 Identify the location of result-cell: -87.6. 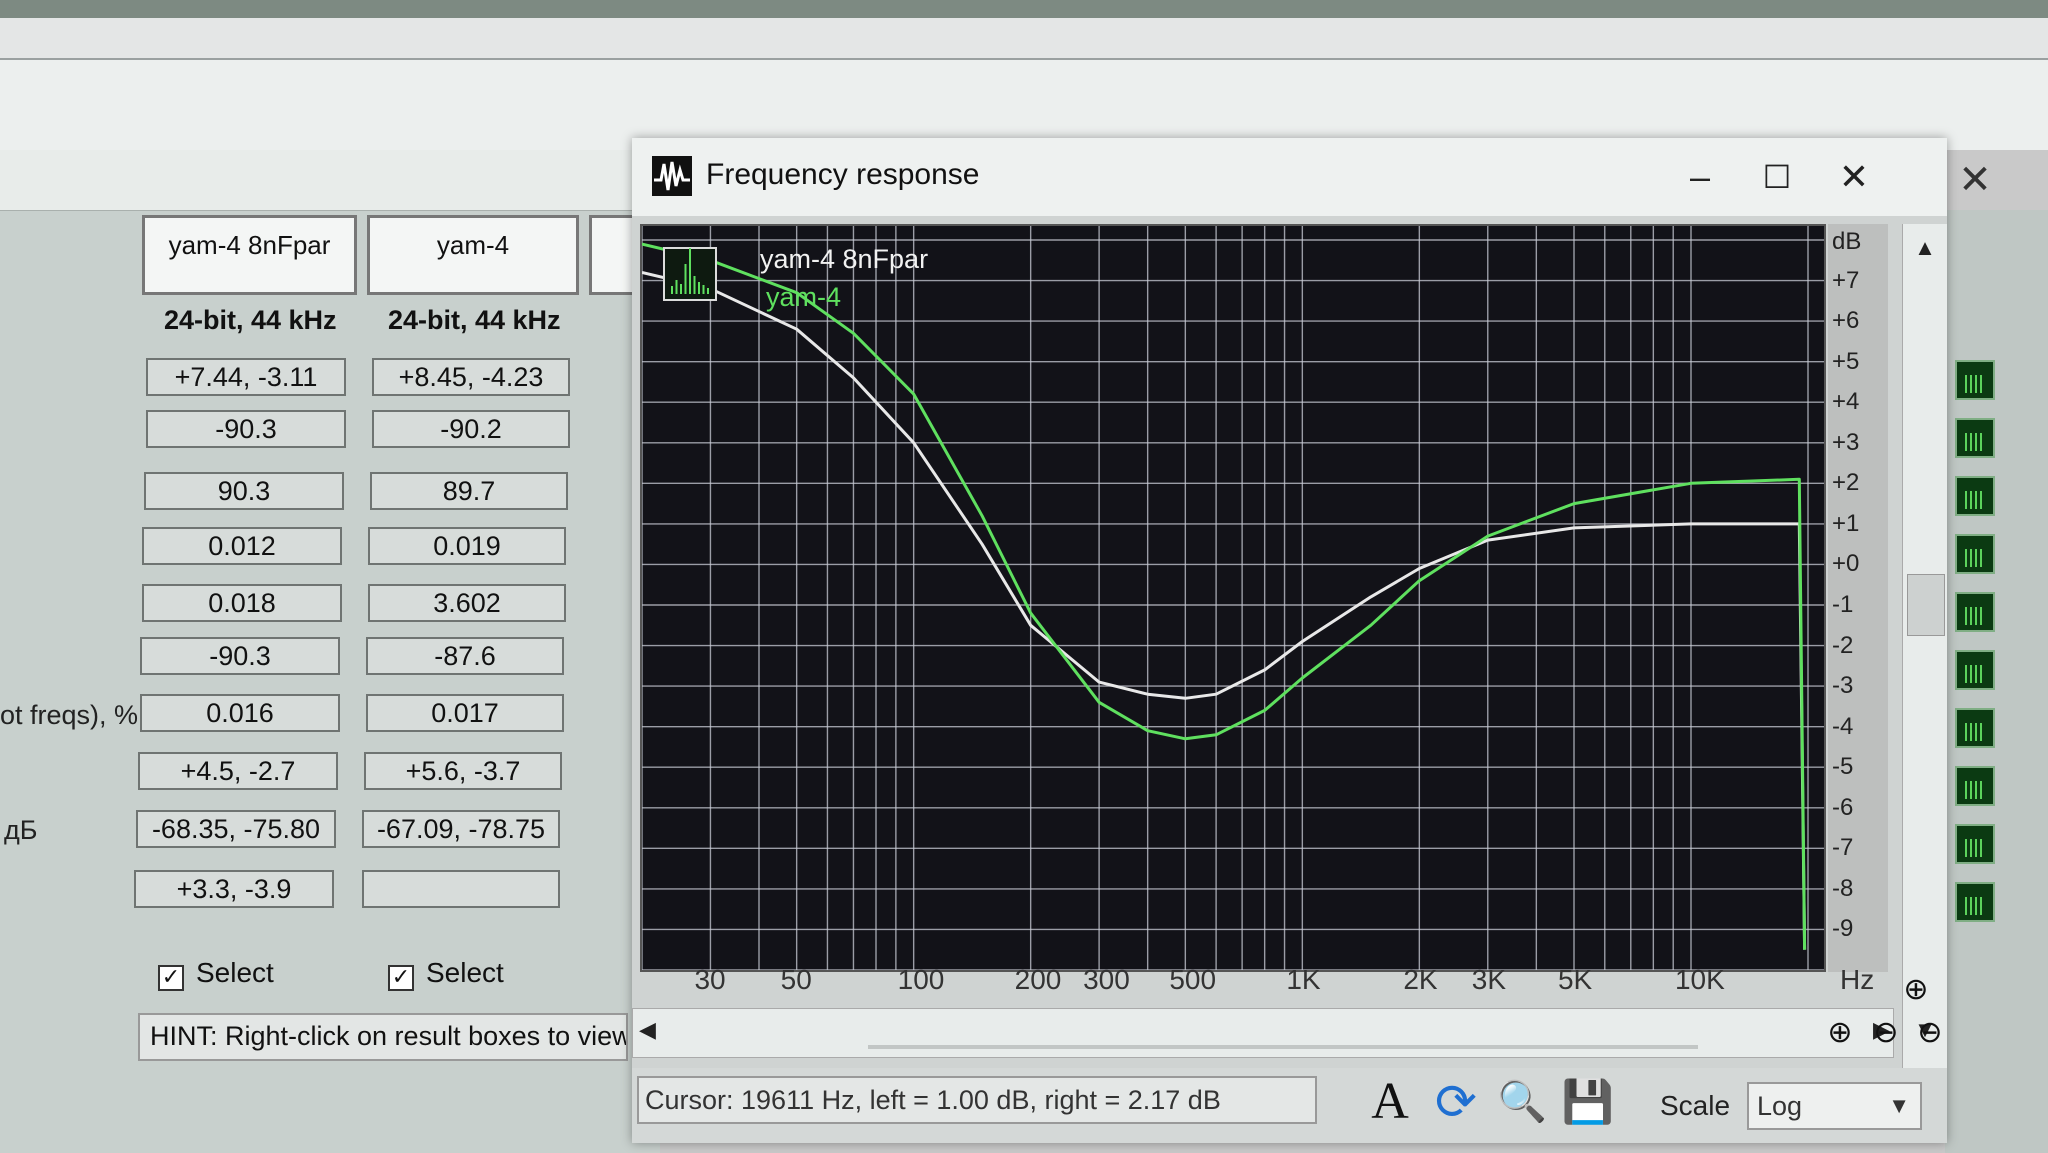
(465, 656).